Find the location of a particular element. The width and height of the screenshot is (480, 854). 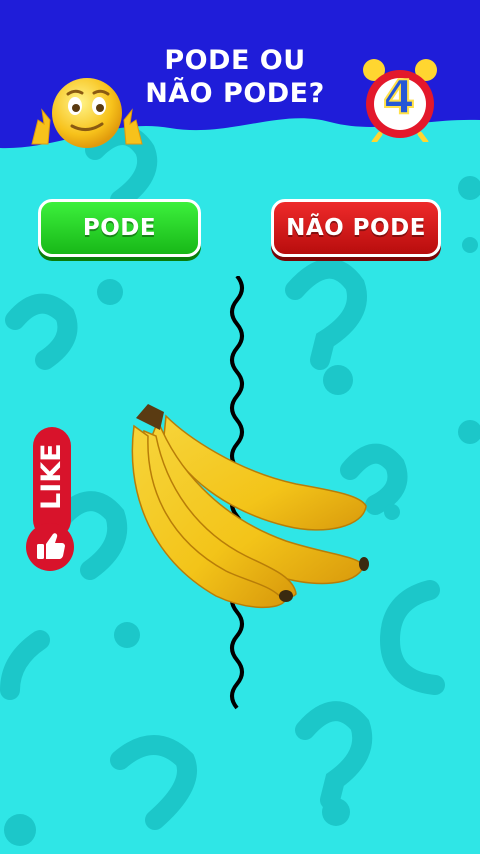

pode-button: PODE is located at coordinates (119, 228).